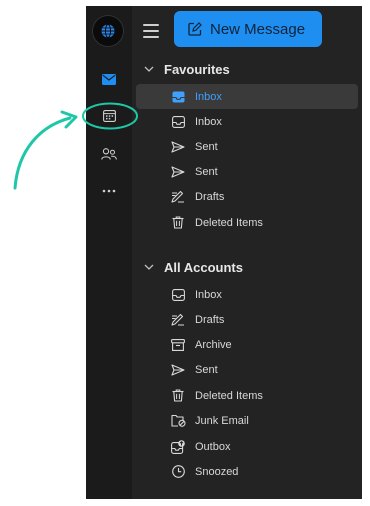 Image resolution: width=370 pixels, height=506 pixels. Describe the element at coordinates (247, 267) in the screenshot. I see `all-accounts-header: All Accounts` at that location.